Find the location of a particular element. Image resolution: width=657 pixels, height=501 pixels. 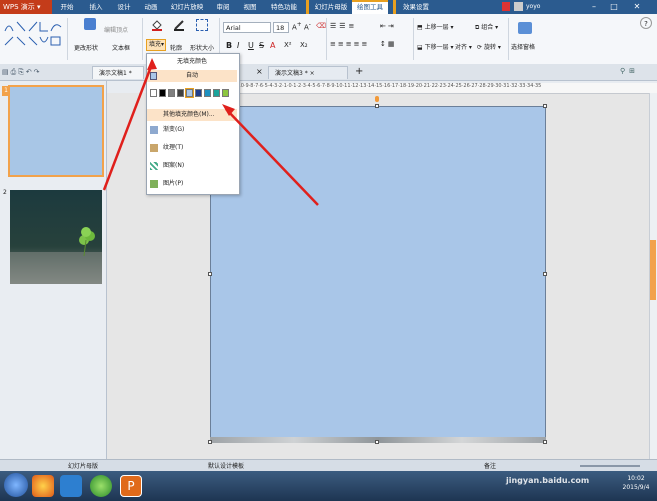

tab-review: 审阅 is located at coordinates (223, 7).